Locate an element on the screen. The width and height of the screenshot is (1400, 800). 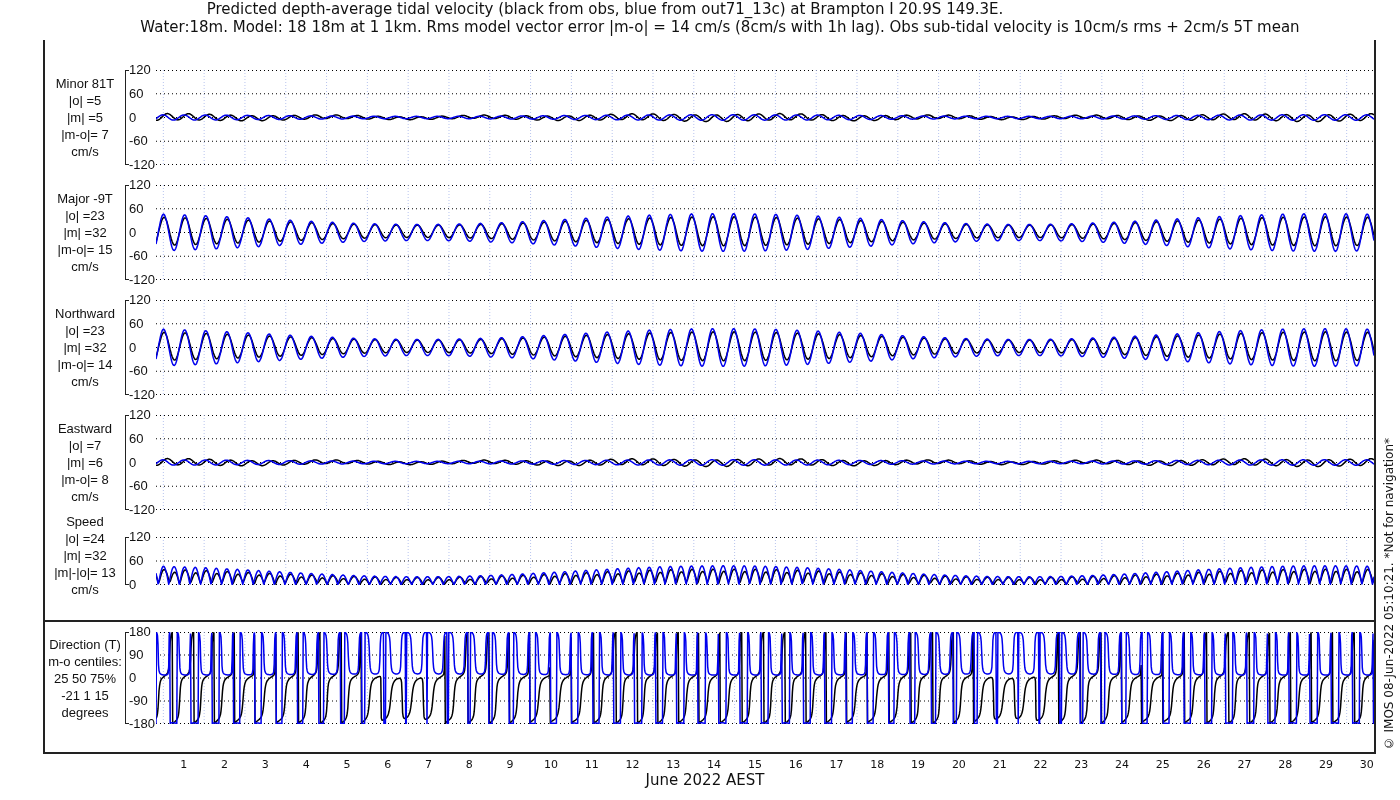
day-label: 16 is located at coordinates (795, 764).